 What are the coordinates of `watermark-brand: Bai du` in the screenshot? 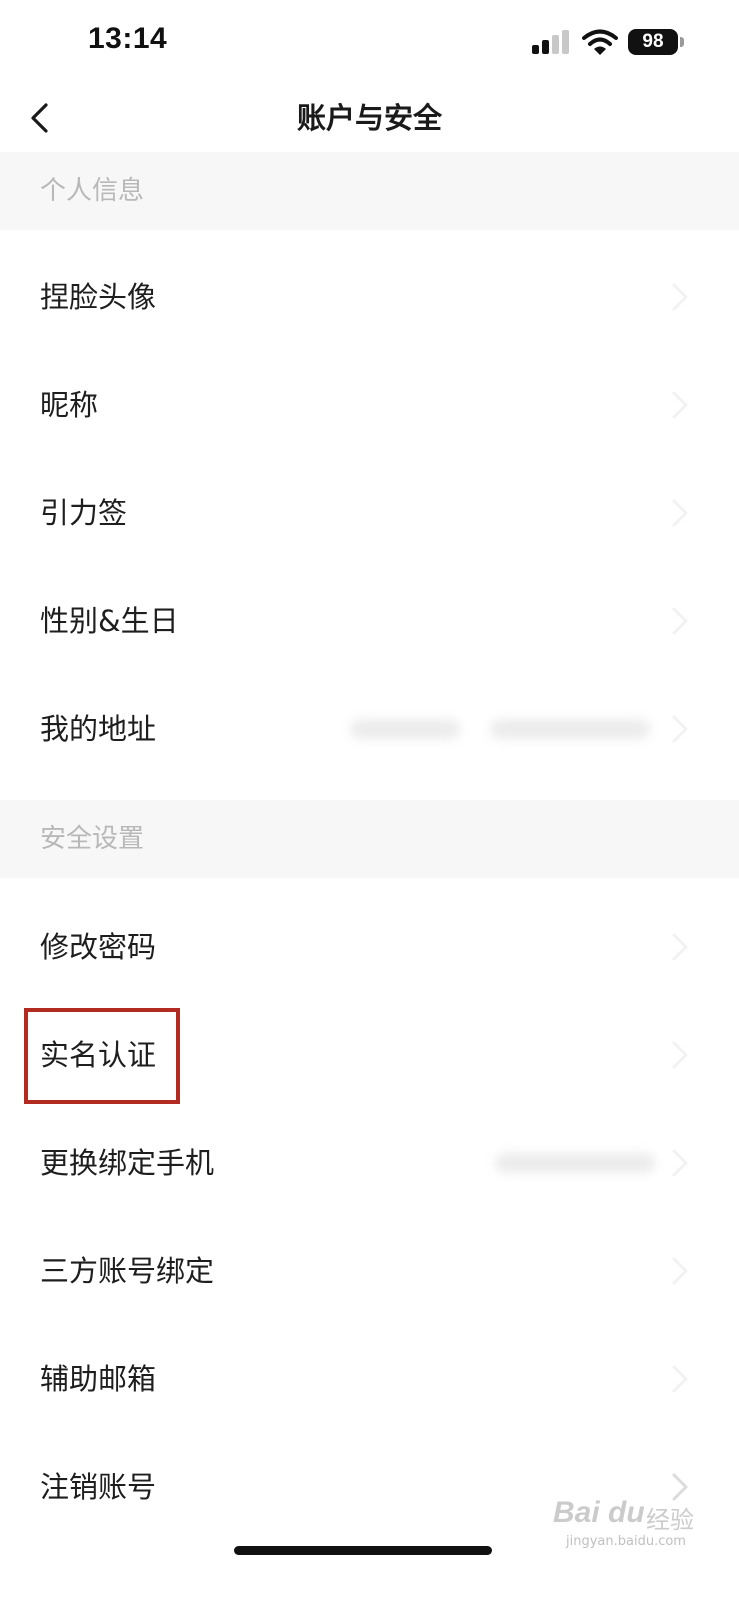 It's located at (599, 1512).